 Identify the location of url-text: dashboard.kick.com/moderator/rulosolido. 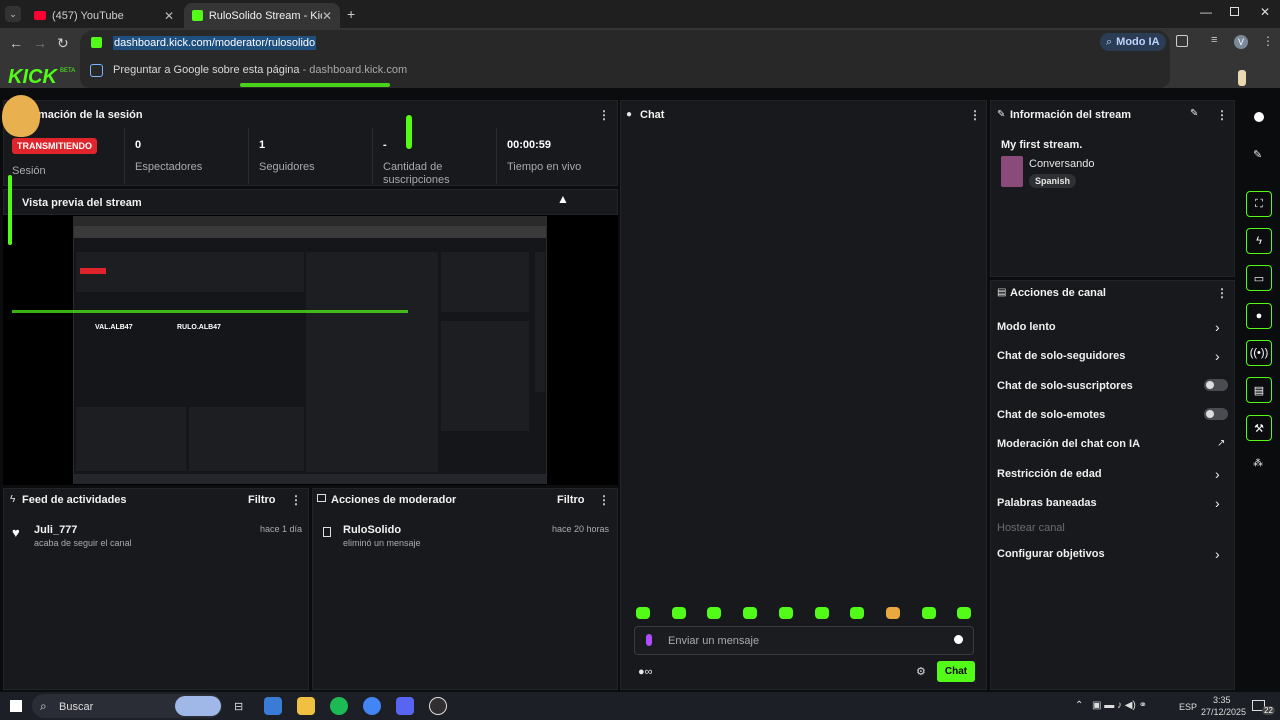
(215, 43).